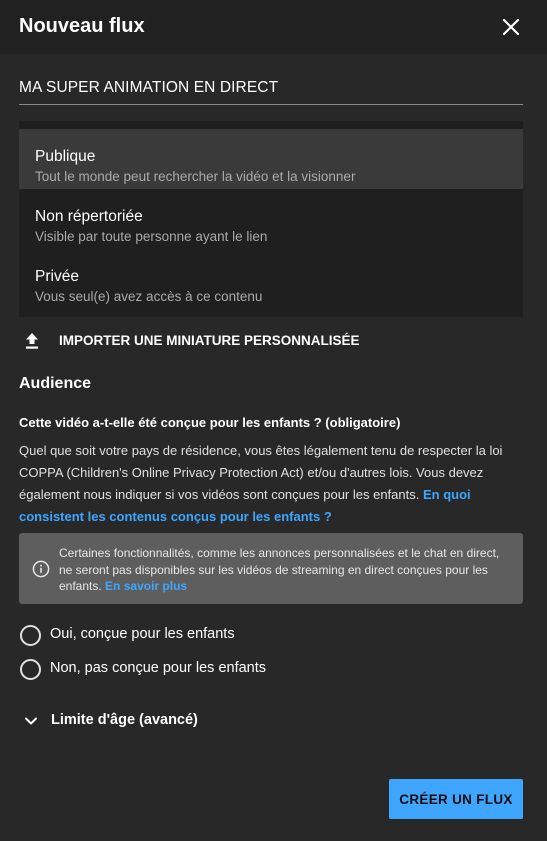 This screenshot has width=547, height=841. What do you see at coordinates (271, 104) in the screenshot?
I see `title-underline` at bounding box center [271, 104].